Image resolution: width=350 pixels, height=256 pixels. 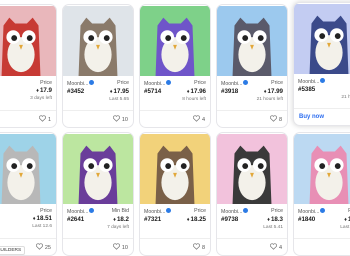 I want to click on time-left: 21 hours, so click(x=345, y=97).